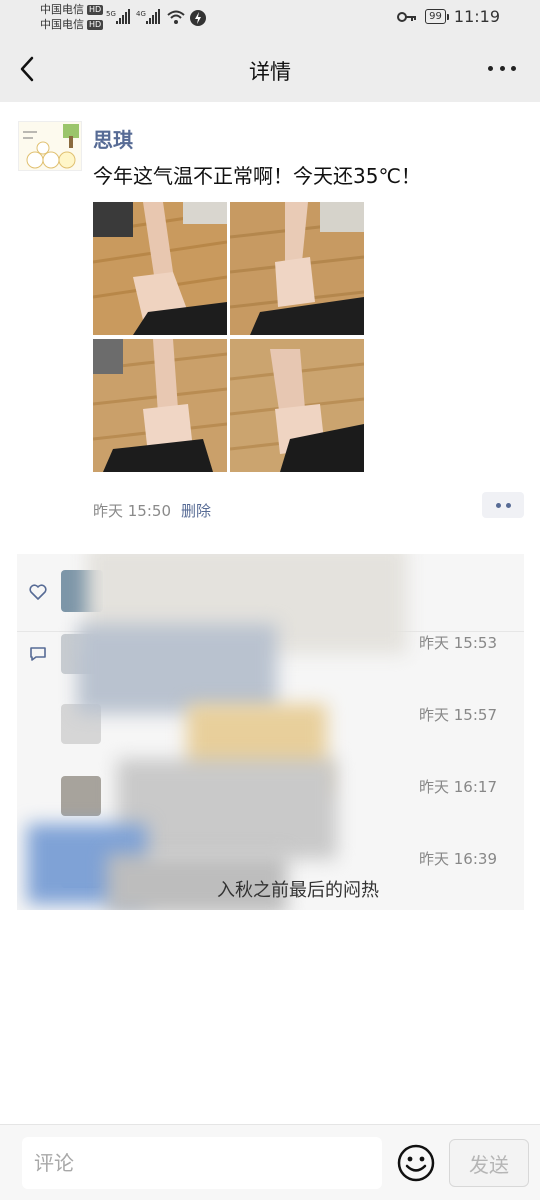  What do you see at coordinates (176, 17) in the screenshot?
I see `wifi-icon` at bounding box center [176, 17].